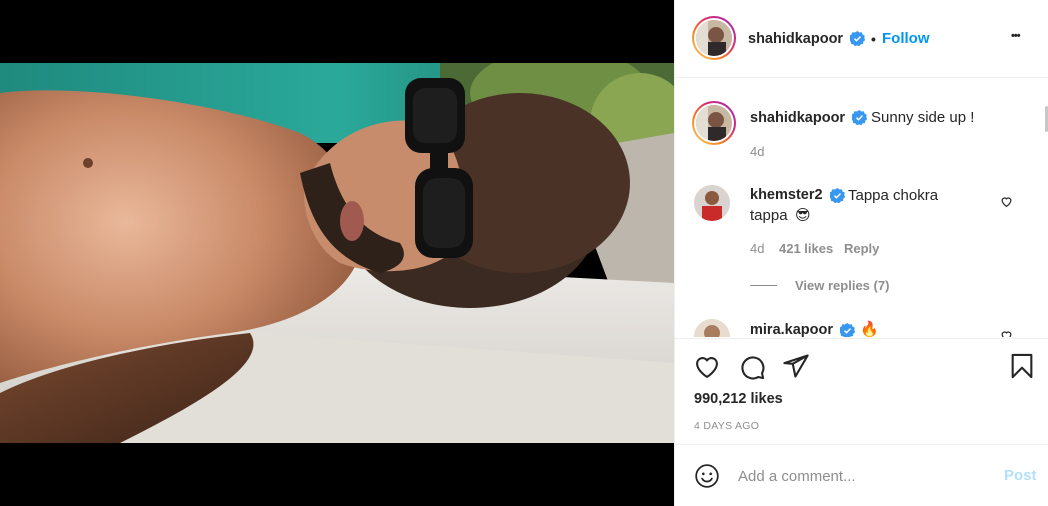 This screenshot has width=1048, height=506. I want to click on post-comment-button: Post, so click(1020, 475).